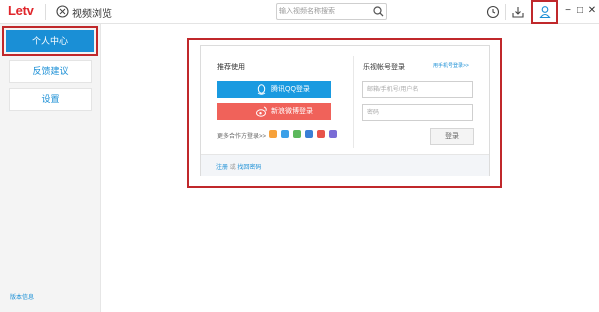  What do you see at coordinates (62, 11) in the screenshot?
I see `video-browse-icon` at bounding box center [62, 11].